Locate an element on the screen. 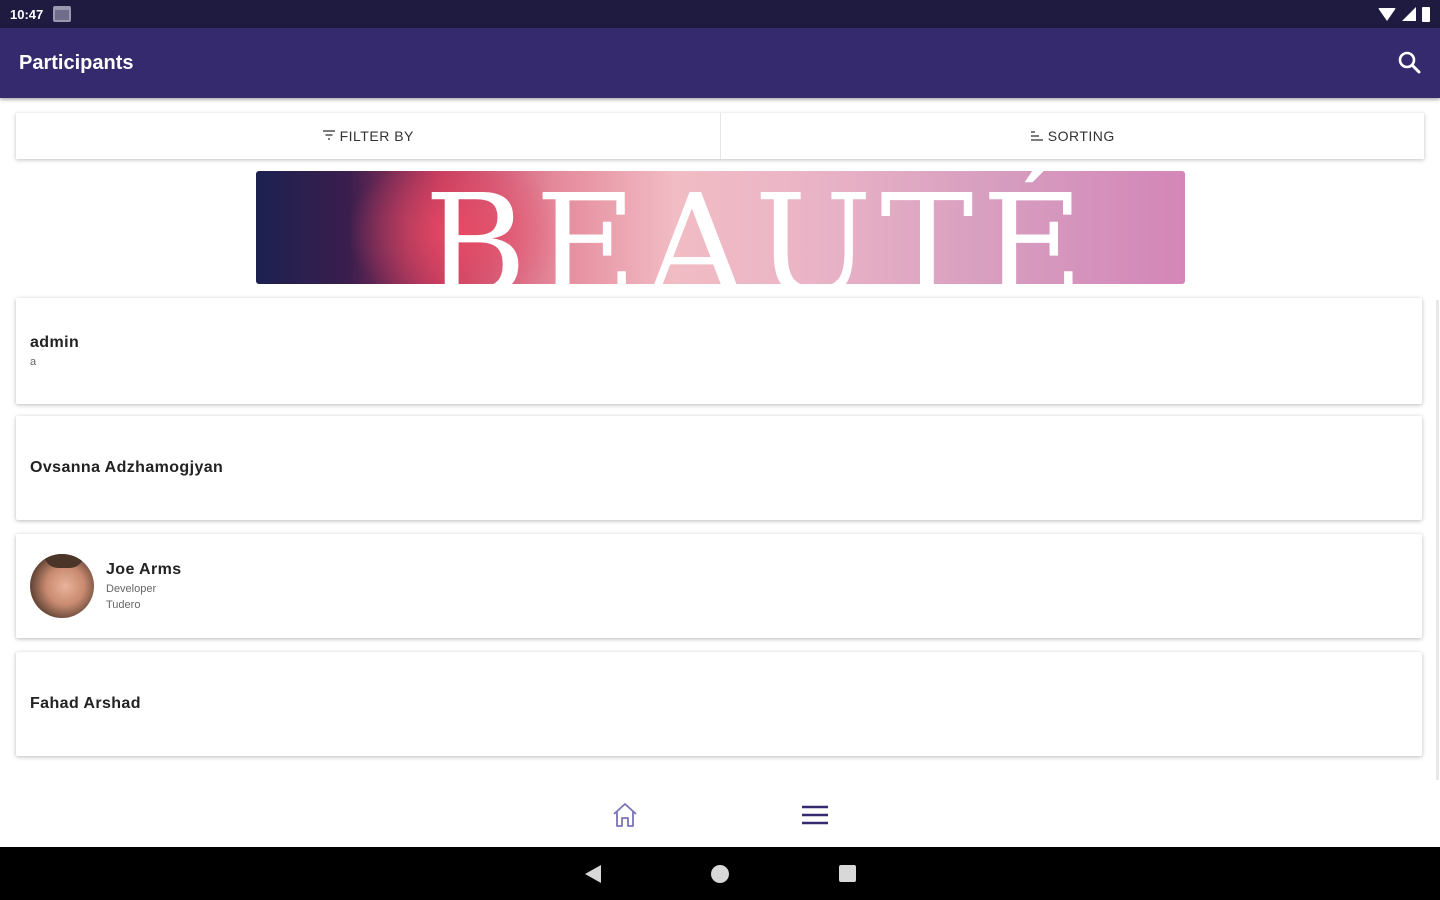 The image size is (1440, 900). system-navigation-bar is located at coordinates (720, 873).